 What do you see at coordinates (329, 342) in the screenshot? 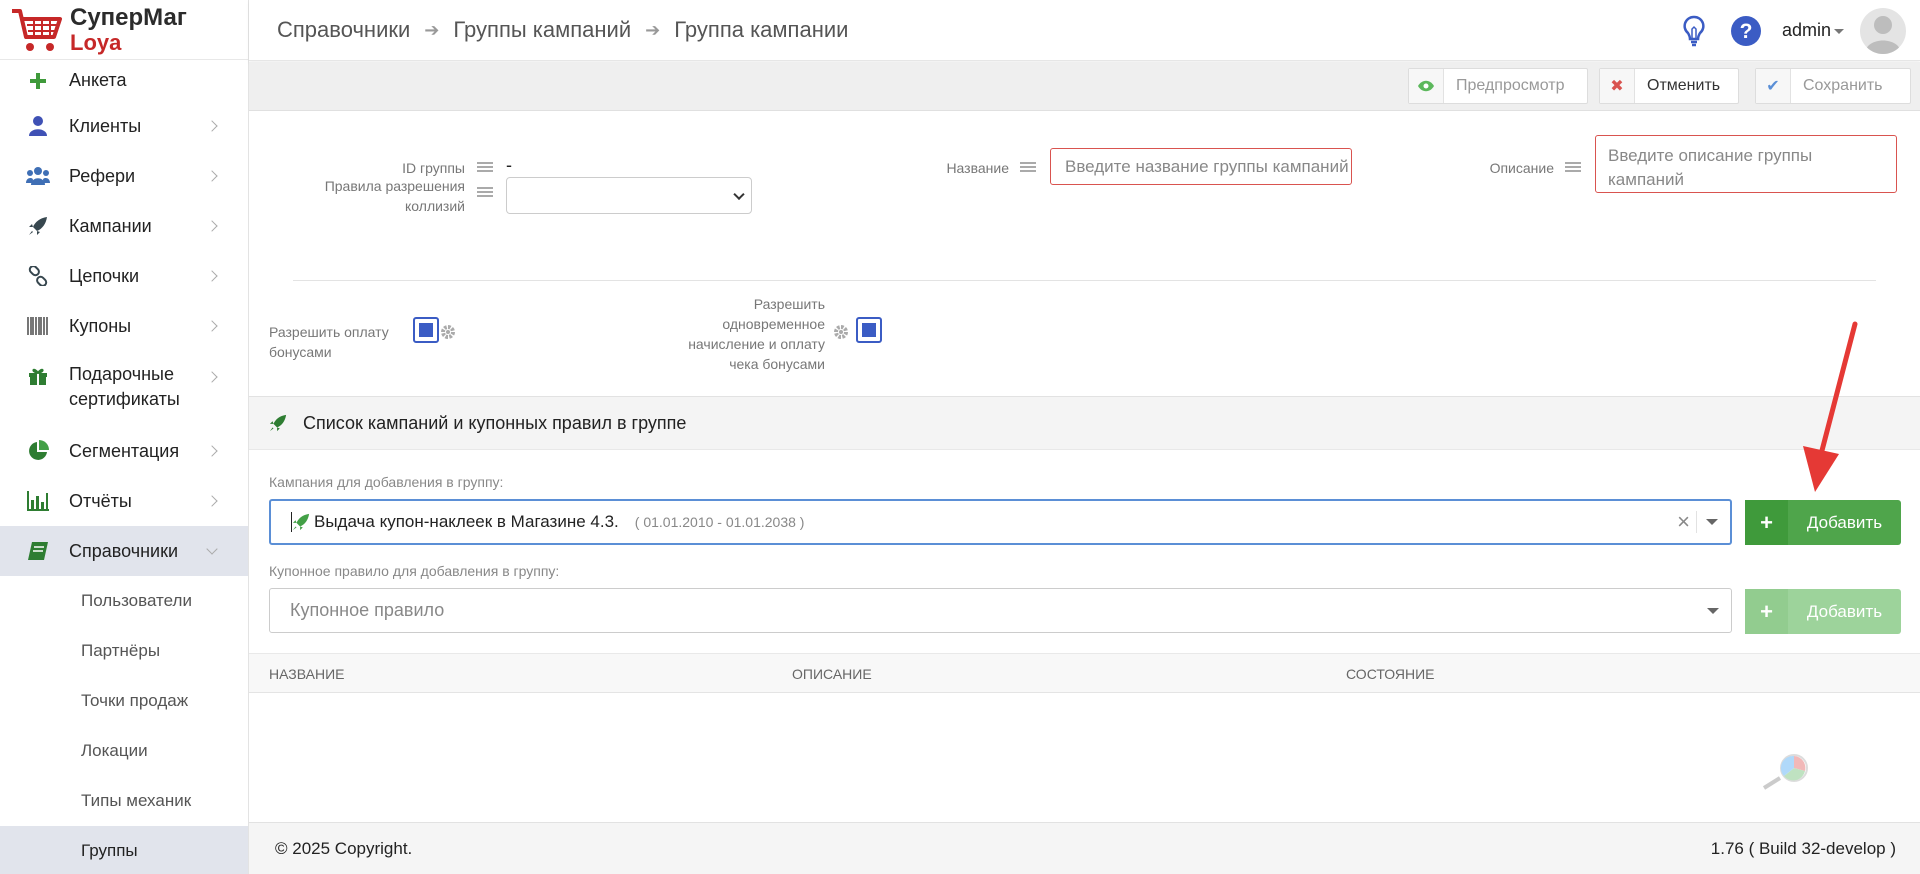
I see `allow-bonus-payment-label: Разрешить оплату бонусами` at bounding box center [329, 342].